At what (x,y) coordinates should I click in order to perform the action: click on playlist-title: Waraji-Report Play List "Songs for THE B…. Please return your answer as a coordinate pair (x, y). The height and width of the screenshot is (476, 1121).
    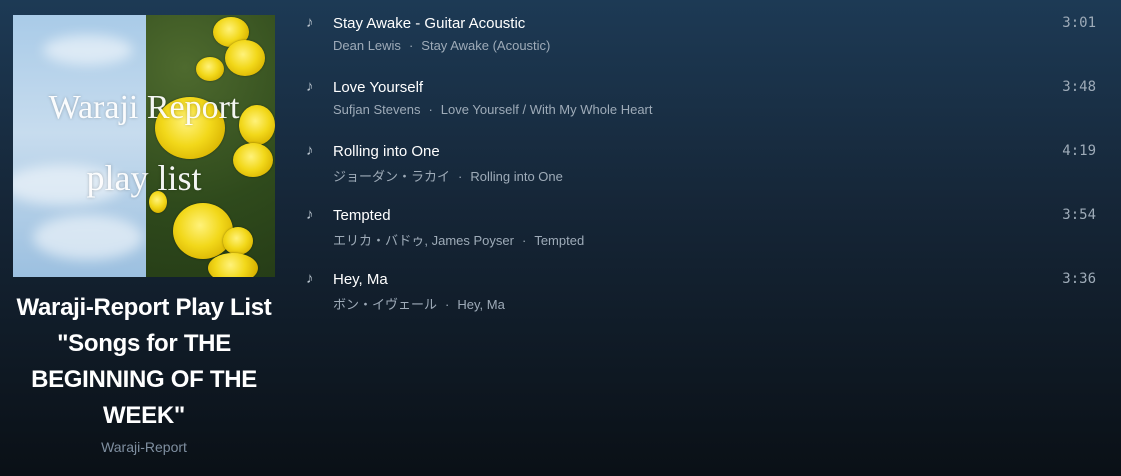
    Looking at the image, I should click on (144, 362).